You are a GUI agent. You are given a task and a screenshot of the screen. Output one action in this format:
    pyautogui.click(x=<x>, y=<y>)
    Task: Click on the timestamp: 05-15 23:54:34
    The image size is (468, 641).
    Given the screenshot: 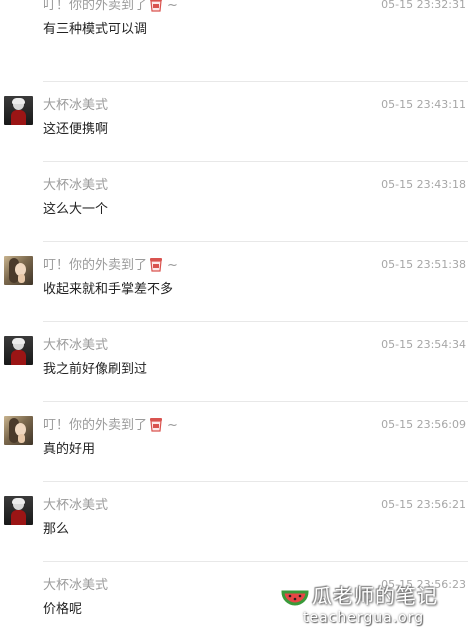 What is the action you would take?
    pyautogui.click(x=423, y=344)
    